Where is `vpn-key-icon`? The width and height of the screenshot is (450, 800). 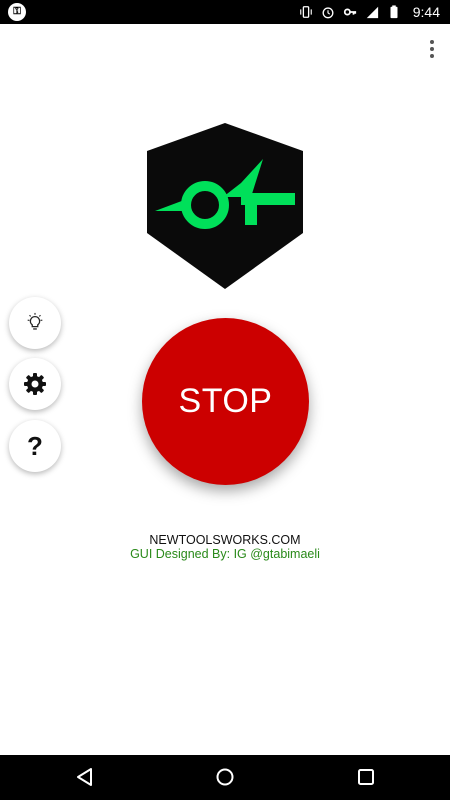
vpn-key-icon is located at coordinates (349, 12).